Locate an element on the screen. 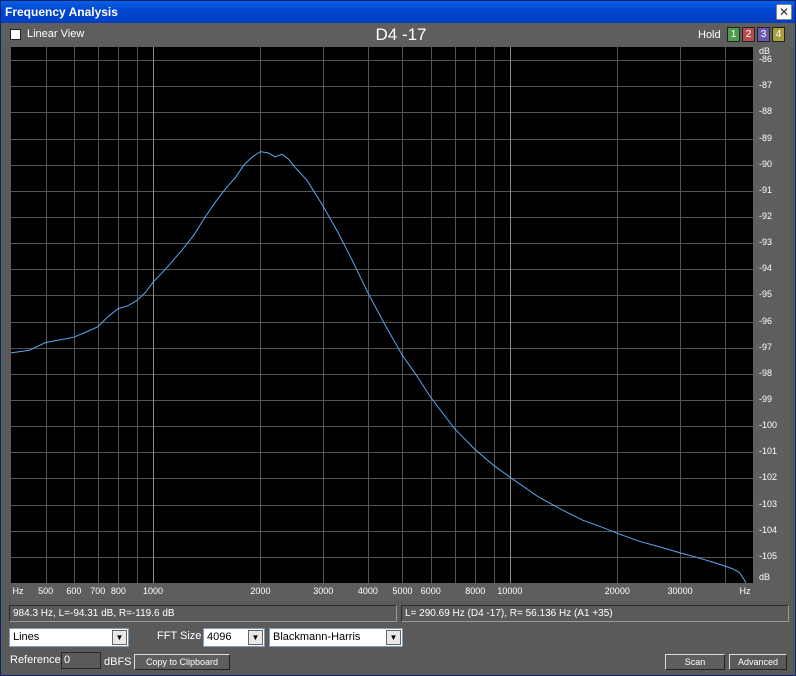 The image size is (796, 676). hold-button-2: 2 is located at coordinates (748, 34).